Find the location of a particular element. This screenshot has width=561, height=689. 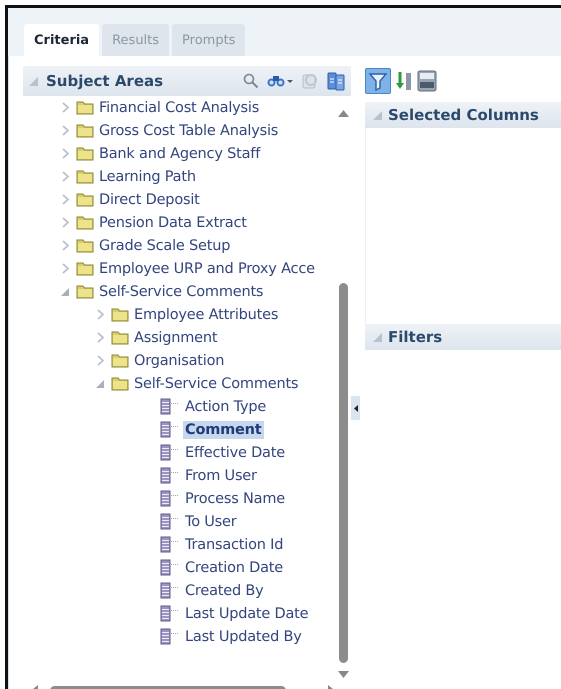

scroll-down-icon is located at coordinates (343, 674).